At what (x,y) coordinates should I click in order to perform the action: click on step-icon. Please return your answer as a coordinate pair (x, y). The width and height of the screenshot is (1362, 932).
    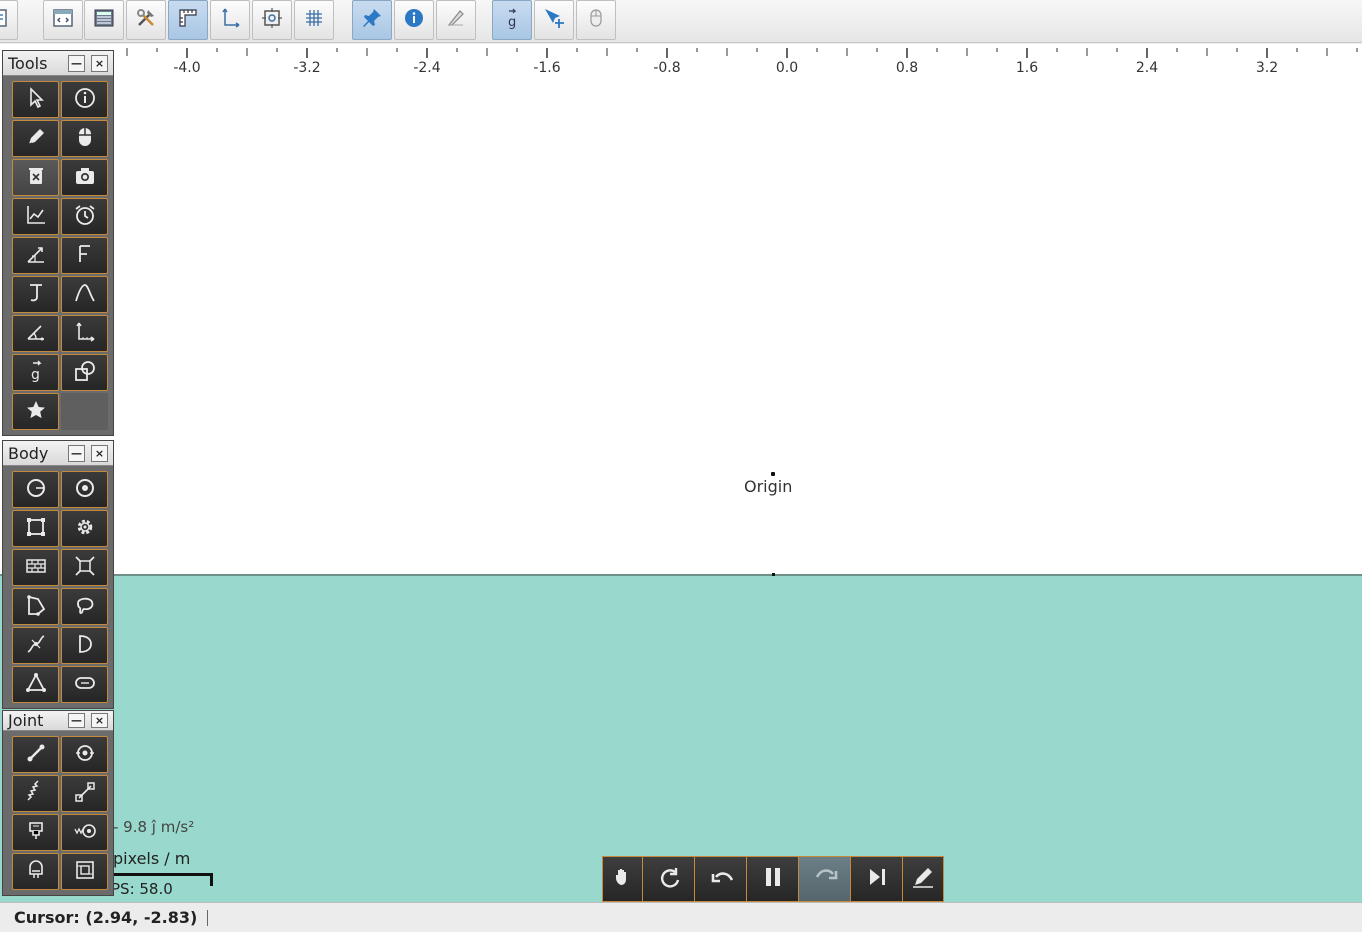
    Looking at the image, I should click on (877, 879).